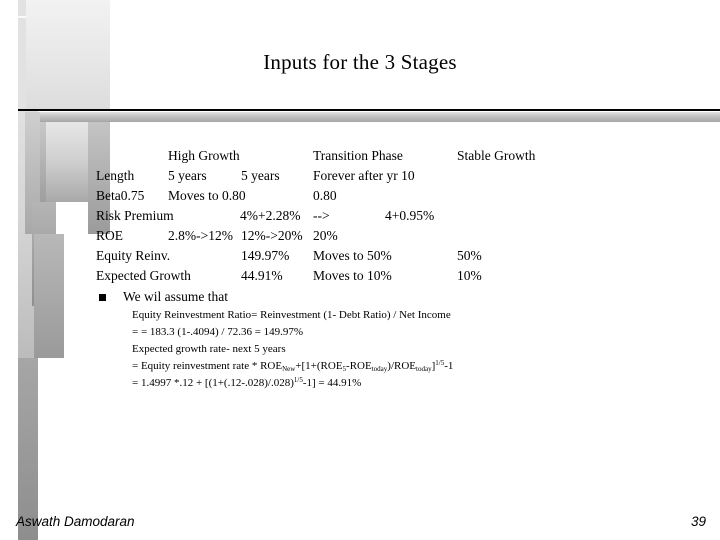 Image resolution: width=720 pixels, height=540 pixels. What do you see at coordinates (204, 155) in the screenshot?
I see `header-high-growth: High Growth` at bounding box center [204, 155].